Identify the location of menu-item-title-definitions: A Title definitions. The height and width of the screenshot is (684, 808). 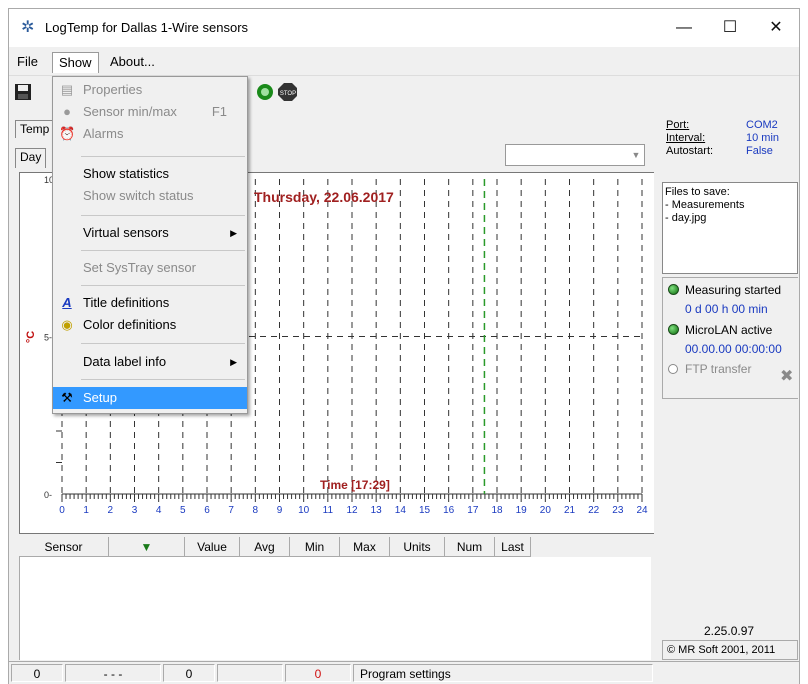
(150, 303).